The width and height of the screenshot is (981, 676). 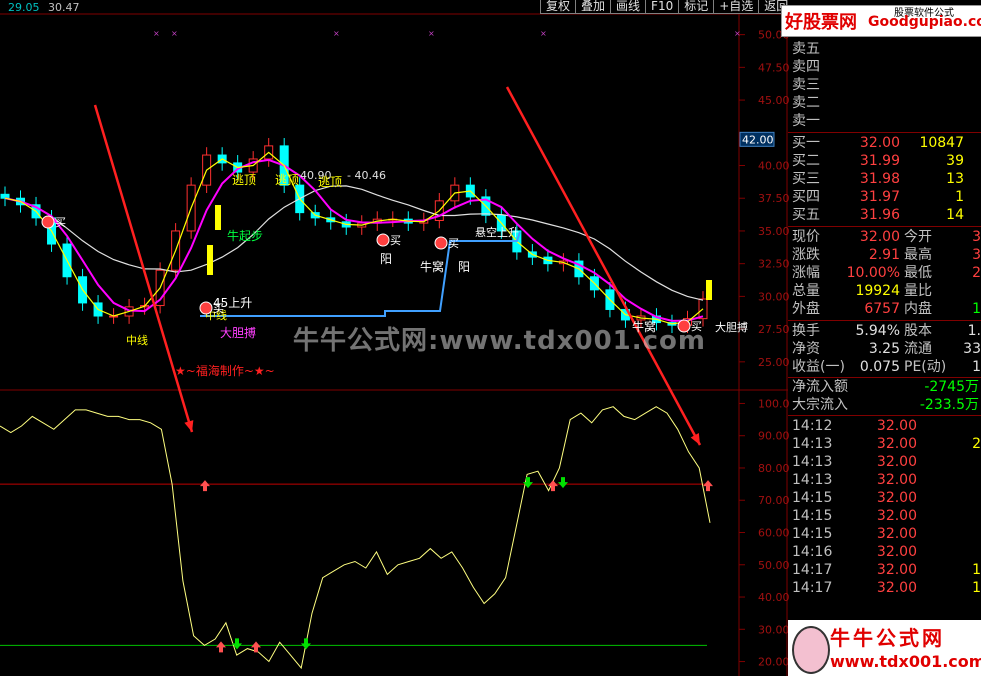 I want to click on trend-arrow-left-head, so click(x=189, y=426).